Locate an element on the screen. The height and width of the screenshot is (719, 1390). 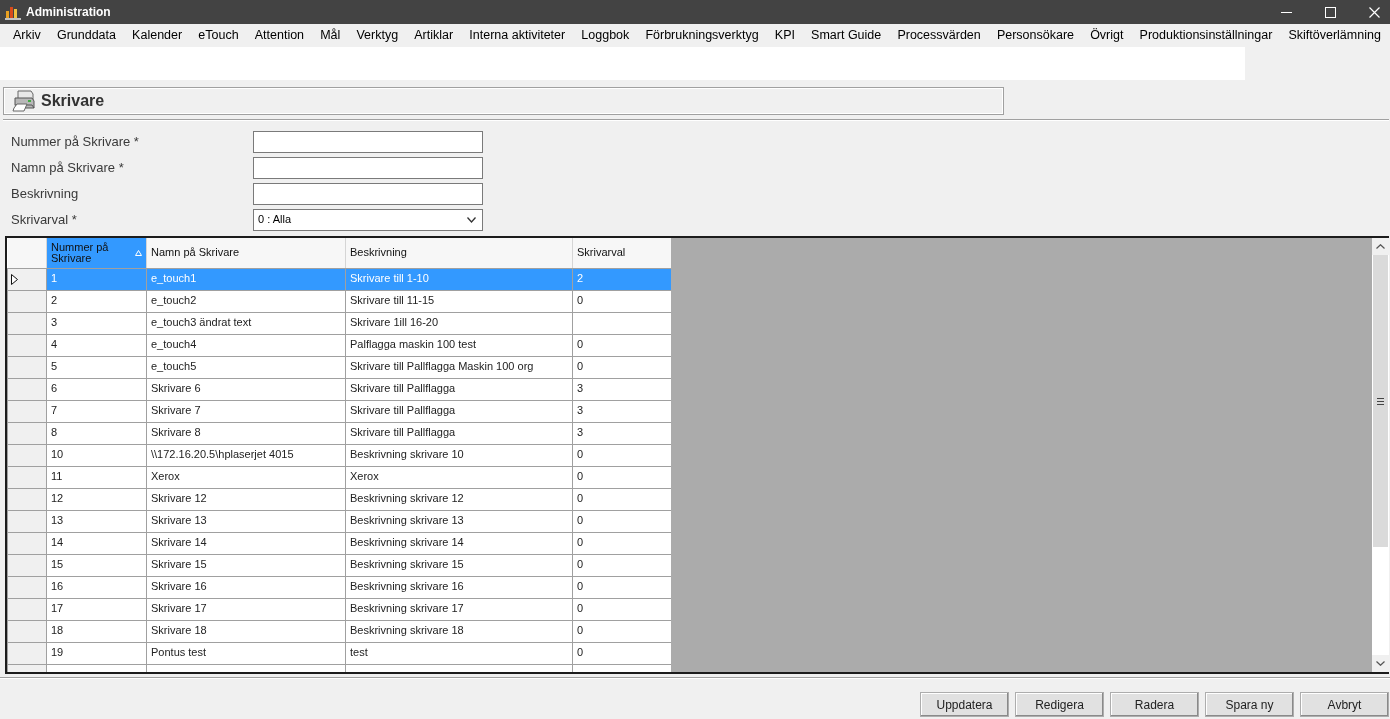
grid-row: 17 Skrivare 17 Beskrivning skrivare 17 0 is located at coordinates (339, 609).